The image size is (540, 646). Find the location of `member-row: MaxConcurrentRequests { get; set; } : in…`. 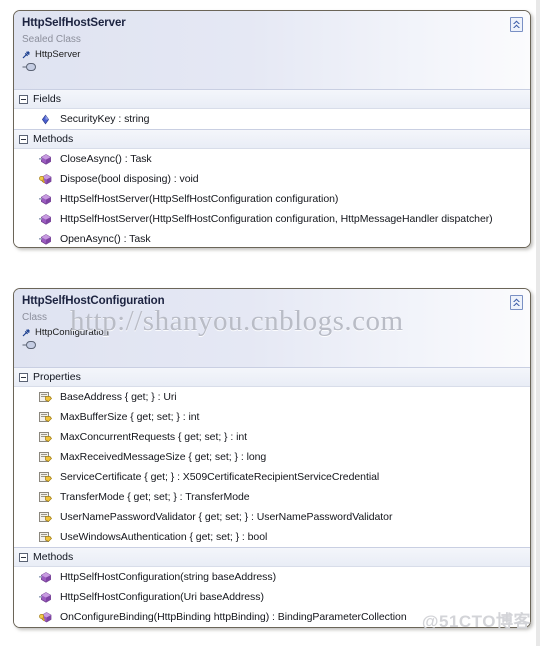

member-row: MaxConcurrentRequests { get; set; } : in… is located at coordinates (272, 437).